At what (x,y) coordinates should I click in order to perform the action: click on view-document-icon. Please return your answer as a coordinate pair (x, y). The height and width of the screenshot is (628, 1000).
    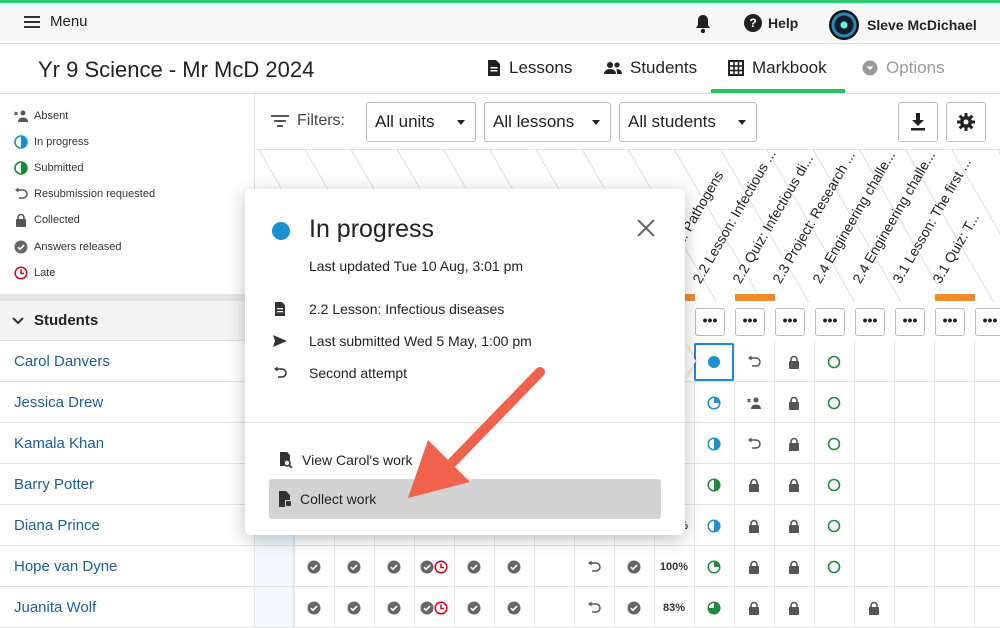
    Looking at the image, I should click on (286, 460).